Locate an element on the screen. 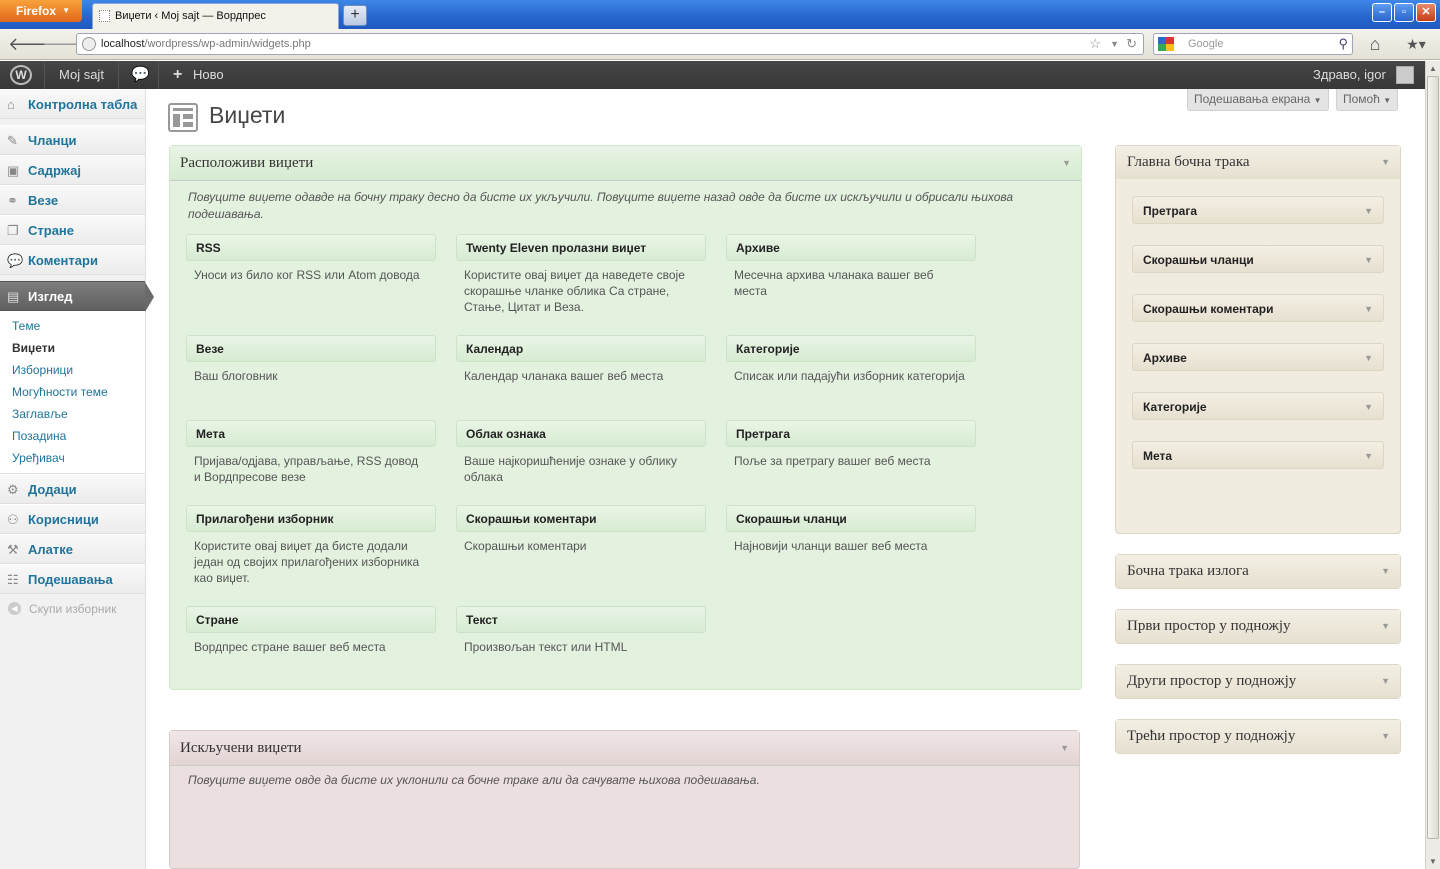 The image size is (1440, 869). available-widget: Стране Вордпрес стране вашег веб места is located at coordinates (311, 630).